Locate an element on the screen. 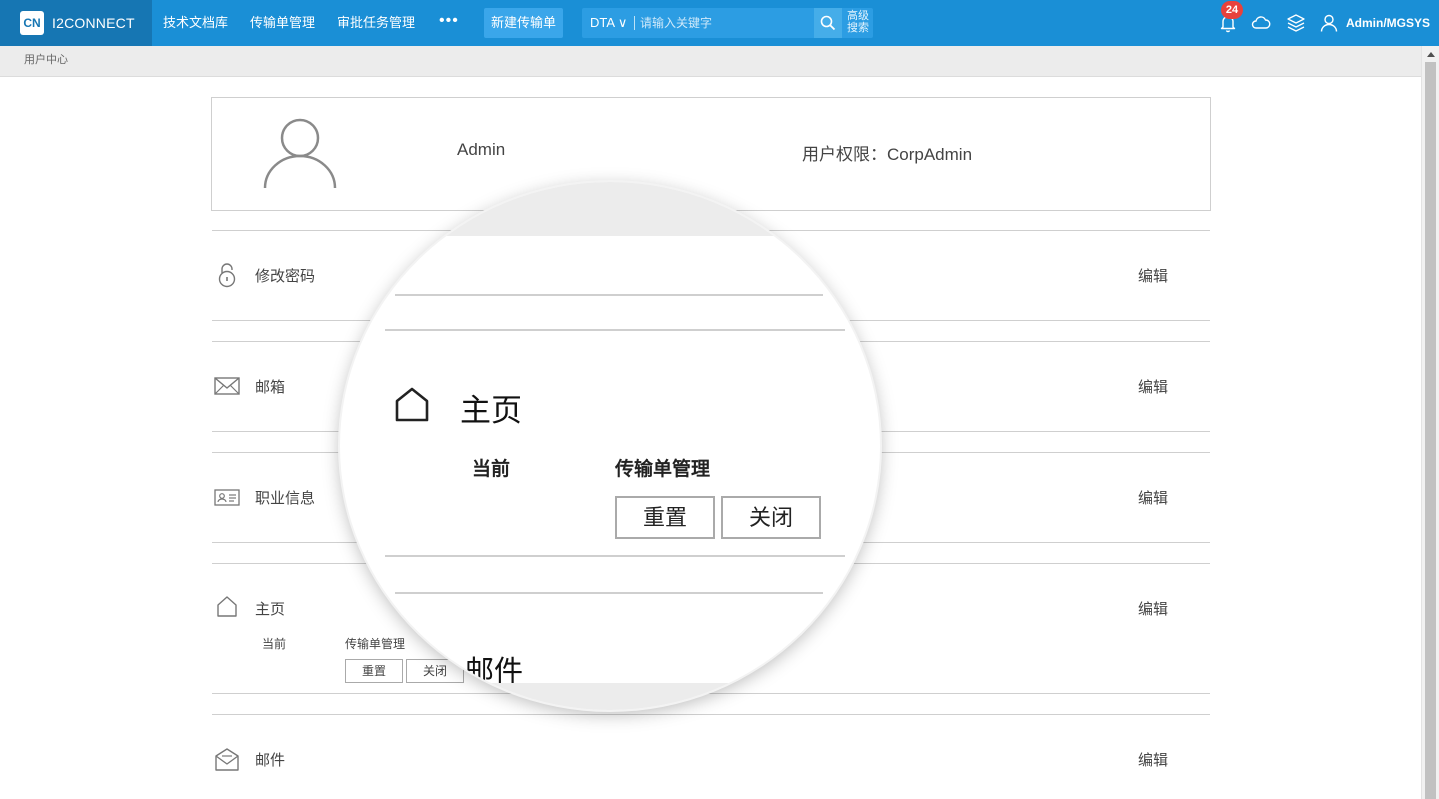 Image resolution: width=1439 pixels, height=799 pixels. brand-logo: CN is located at coordinates (32, 23).